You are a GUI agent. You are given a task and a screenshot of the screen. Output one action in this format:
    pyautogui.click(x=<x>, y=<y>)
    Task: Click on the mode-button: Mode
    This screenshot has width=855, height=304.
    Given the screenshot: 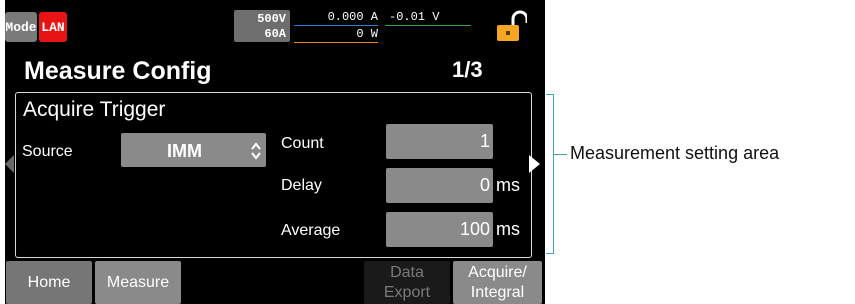 What is the action you would take?
    pyautogui.click(x=21, y=27)
    